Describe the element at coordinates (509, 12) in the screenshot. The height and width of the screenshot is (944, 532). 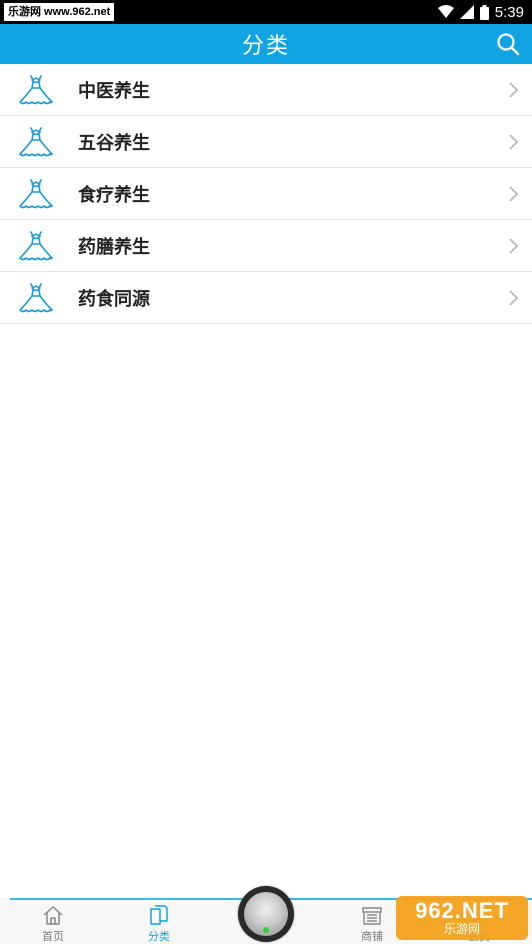
I see `status-time: 5:39` at that location.